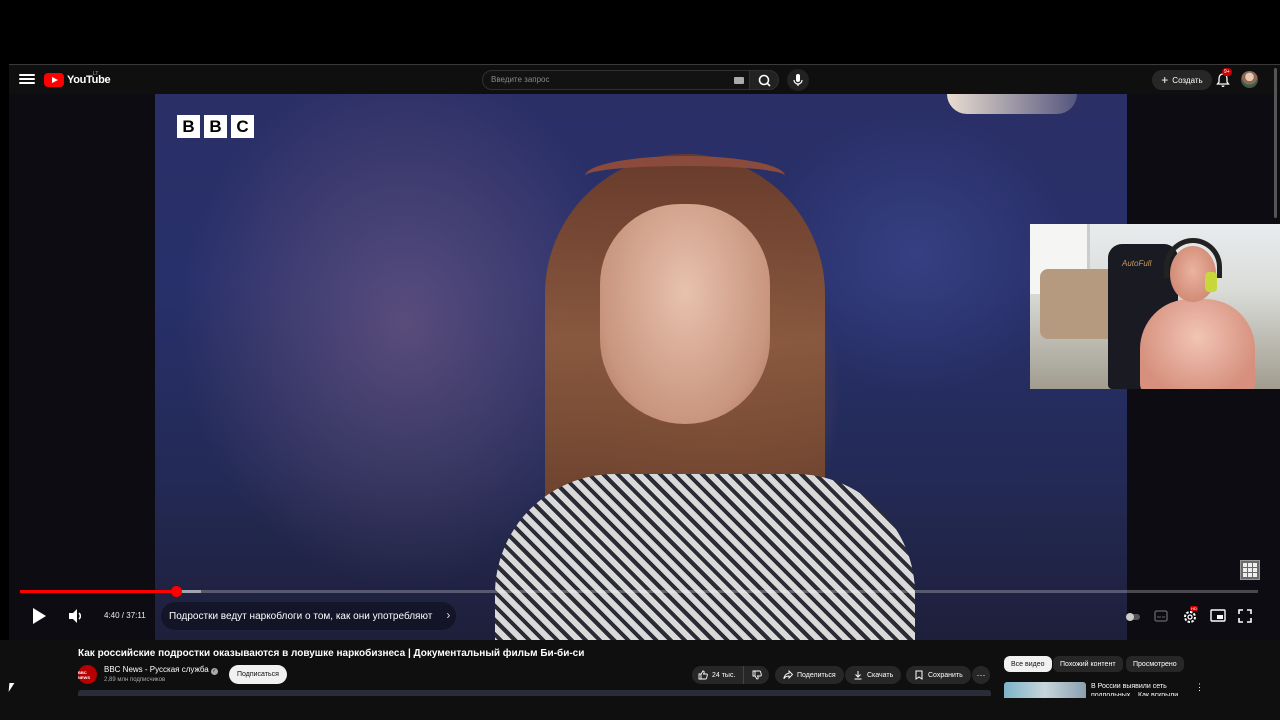  I want to click on menu-icon, so click(27, 79).